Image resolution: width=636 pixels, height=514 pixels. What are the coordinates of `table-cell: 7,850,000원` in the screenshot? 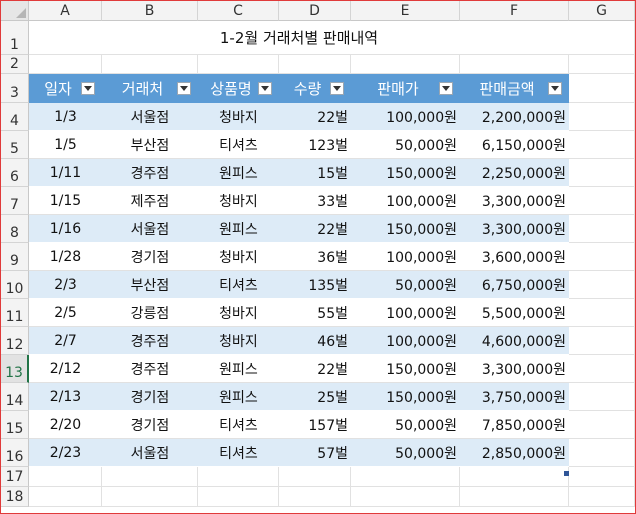 It's located at (514, 425).